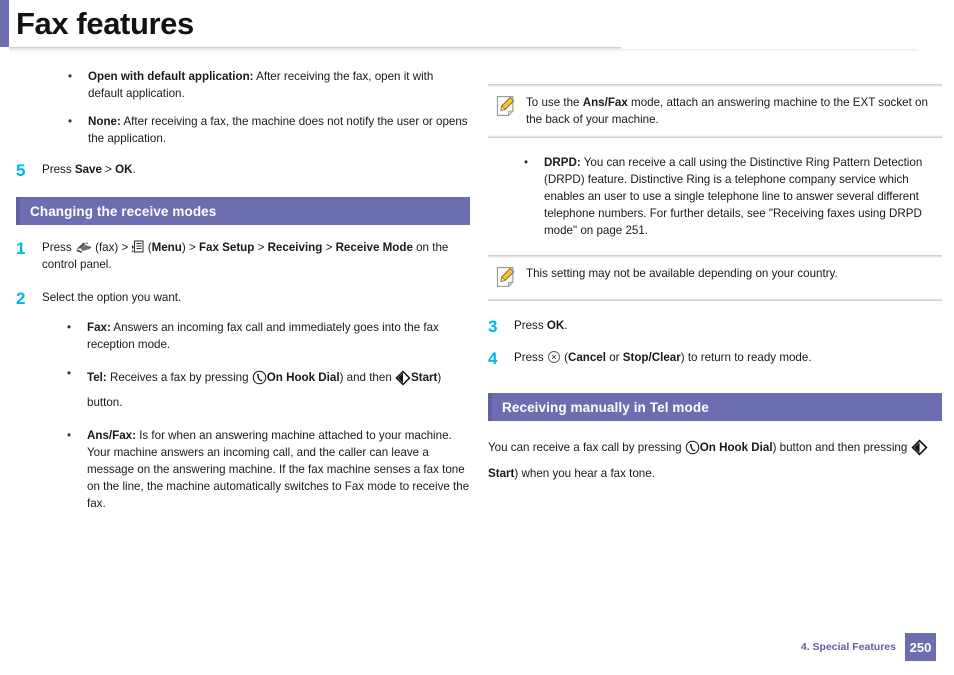 The width and height of the screenshot is (954, 675). What do you see at coordinates (226, 247) in the screenshot?
I see `fax-setup-label: Fax Setup` at bounding box center [226, 247].